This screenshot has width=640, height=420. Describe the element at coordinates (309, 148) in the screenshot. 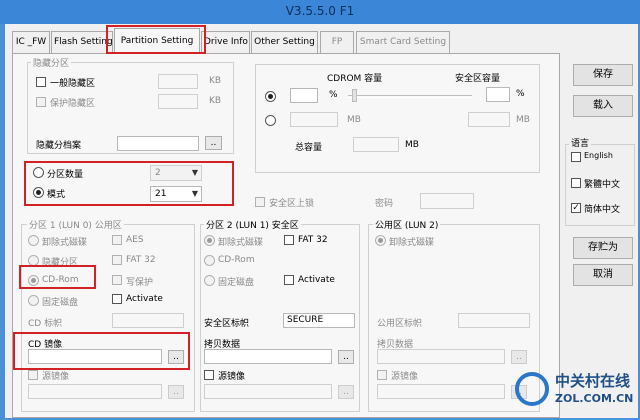

I see `total-capacity-label: 总容量` at that location.